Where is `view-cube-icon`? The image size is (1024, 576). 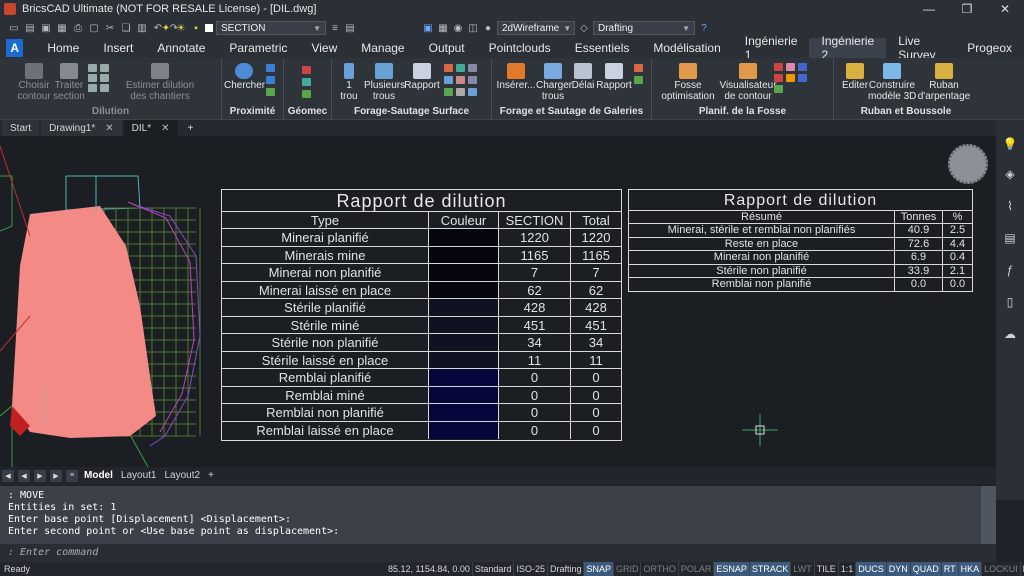
view-cube-icon is located at coordinates (968, 164).